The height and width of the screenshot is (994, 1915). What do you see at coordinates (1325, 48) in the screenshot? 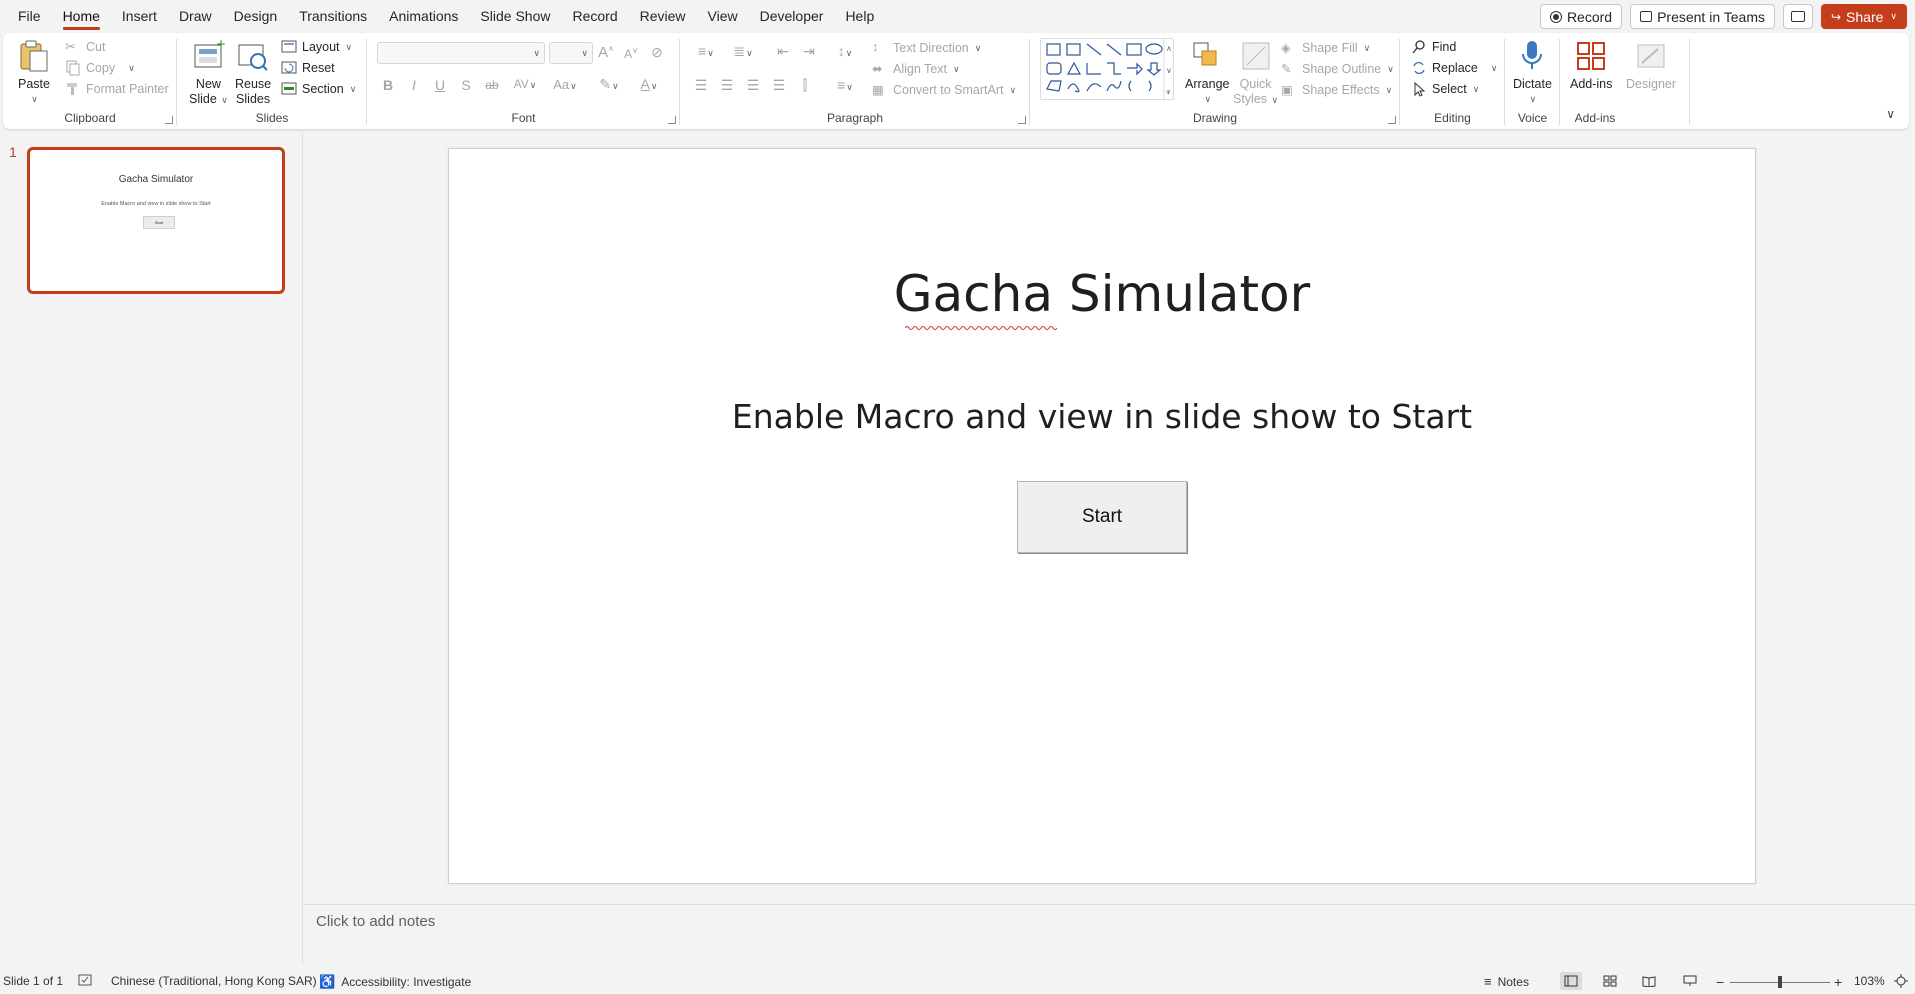
I see `shape-fill-button: ◈ Shape Fill ∨` at bounding box center [1325, 48].